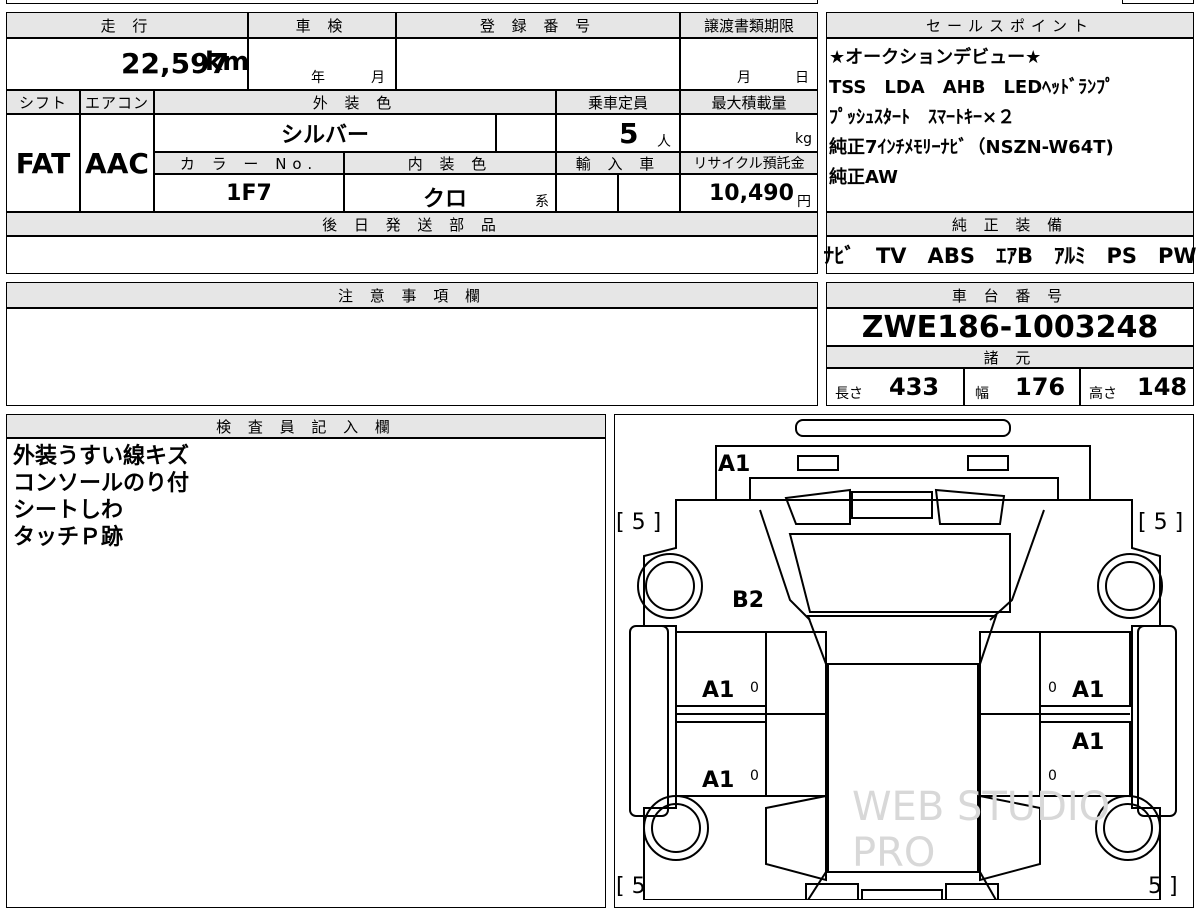  I want to click on max-load-header: 最大積載量, so click(749, 102).